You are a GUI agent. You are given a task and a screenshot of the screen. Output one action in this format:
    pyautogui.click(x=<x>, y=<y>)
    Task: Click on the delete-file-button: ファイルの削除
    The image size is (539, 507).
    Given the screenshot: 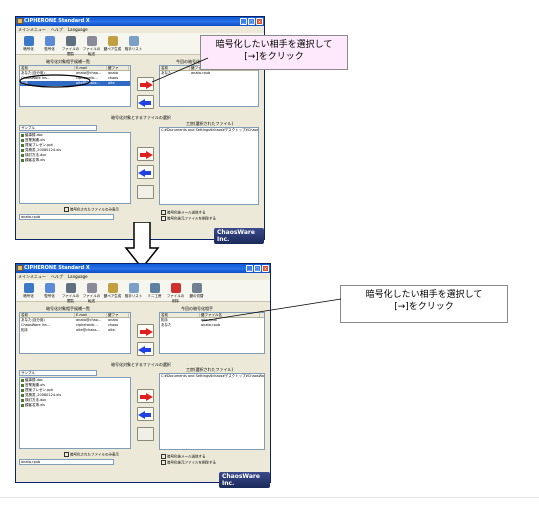 What is the action you would take?
    pyautogui.click(x=175, y=292)
    